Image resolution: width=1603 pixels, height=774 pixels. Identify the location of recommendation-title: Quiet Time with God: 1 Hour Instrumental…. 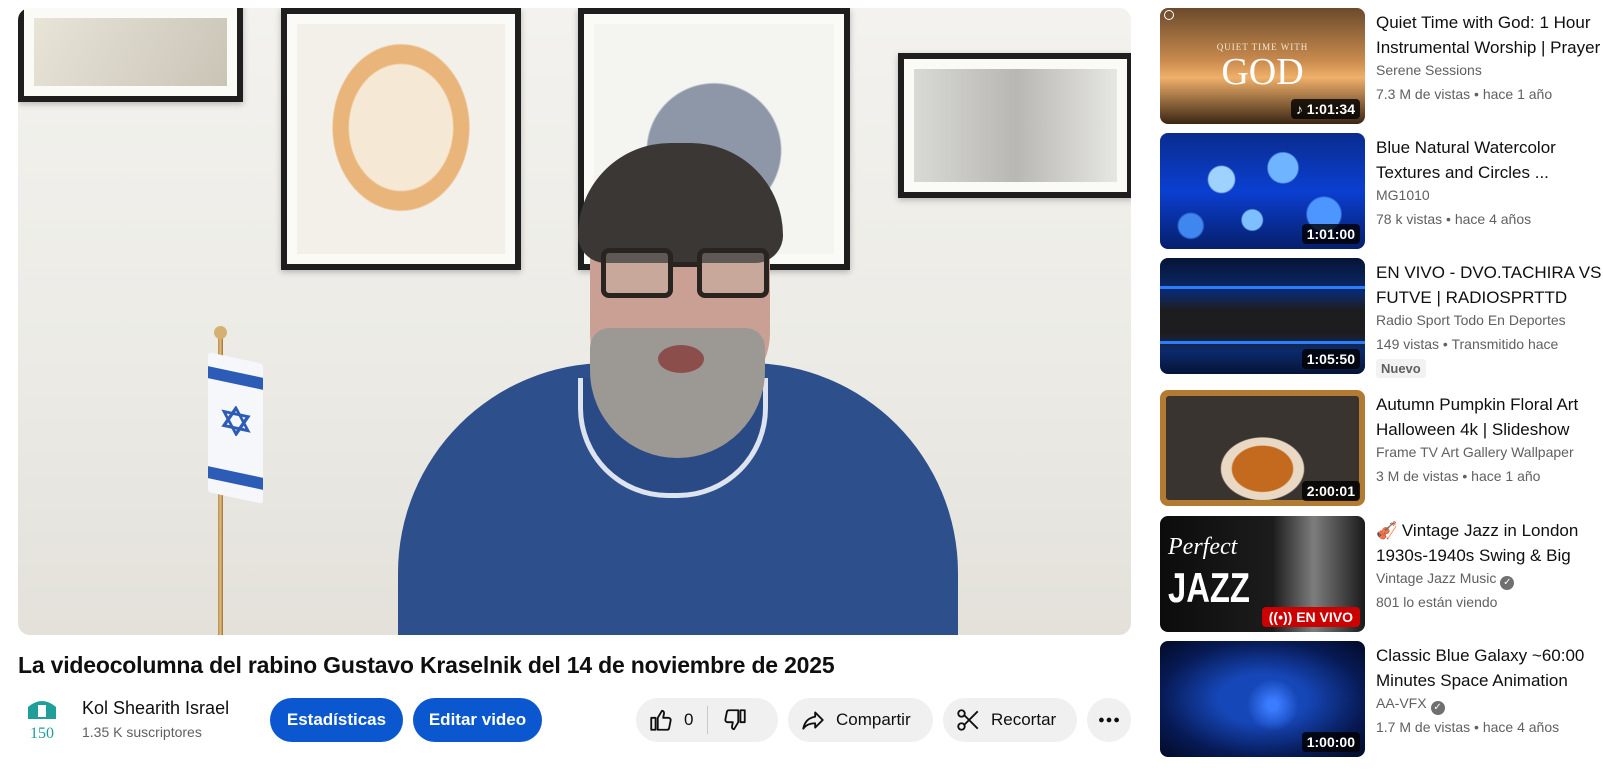
(1489, 35).